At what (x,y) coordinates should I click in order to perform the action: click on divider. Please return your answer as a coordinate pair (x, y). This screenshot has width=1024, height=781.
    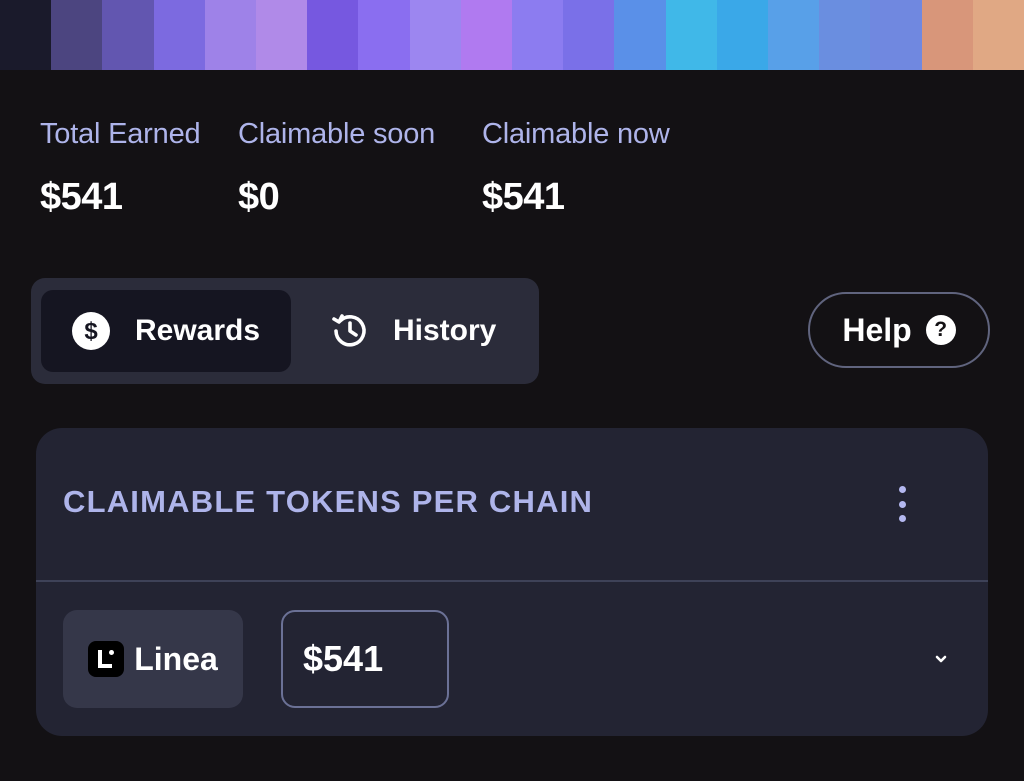
    Looking at the image, I should click on (512, 581).